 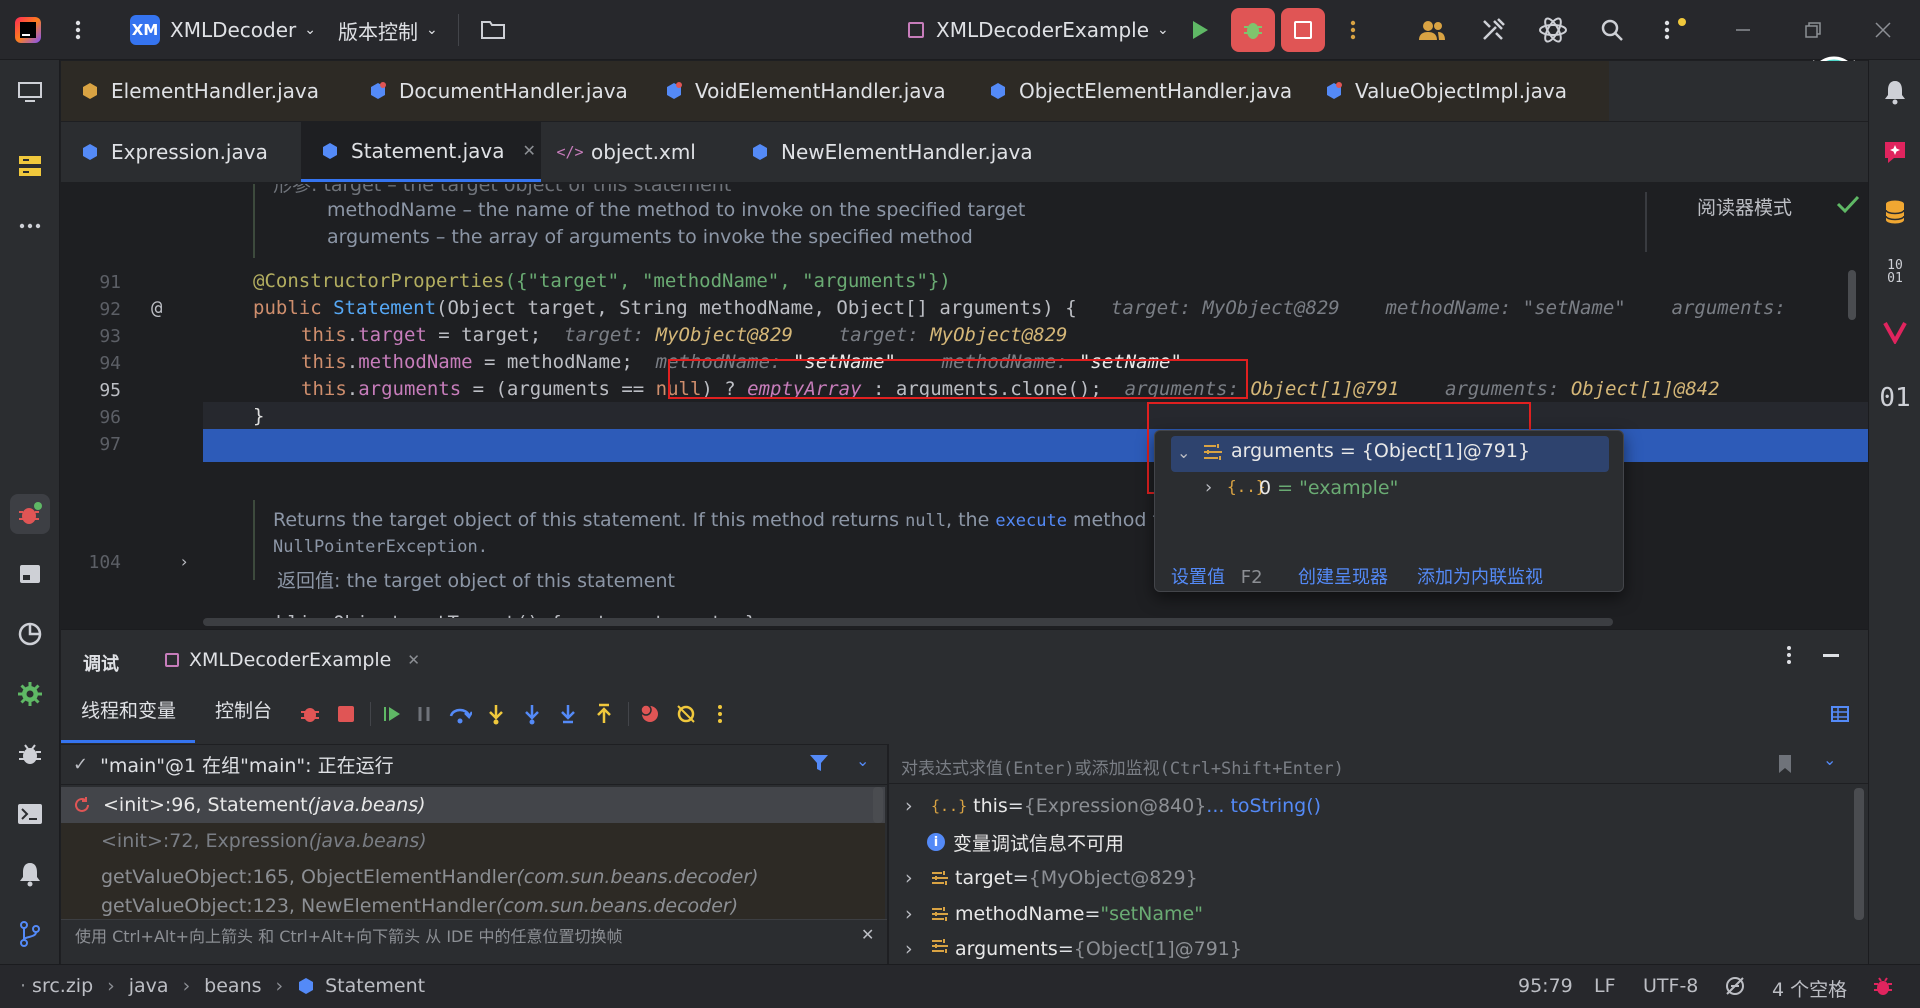 I want to click on rerun-debug-icon, so click(x=310, y=714).